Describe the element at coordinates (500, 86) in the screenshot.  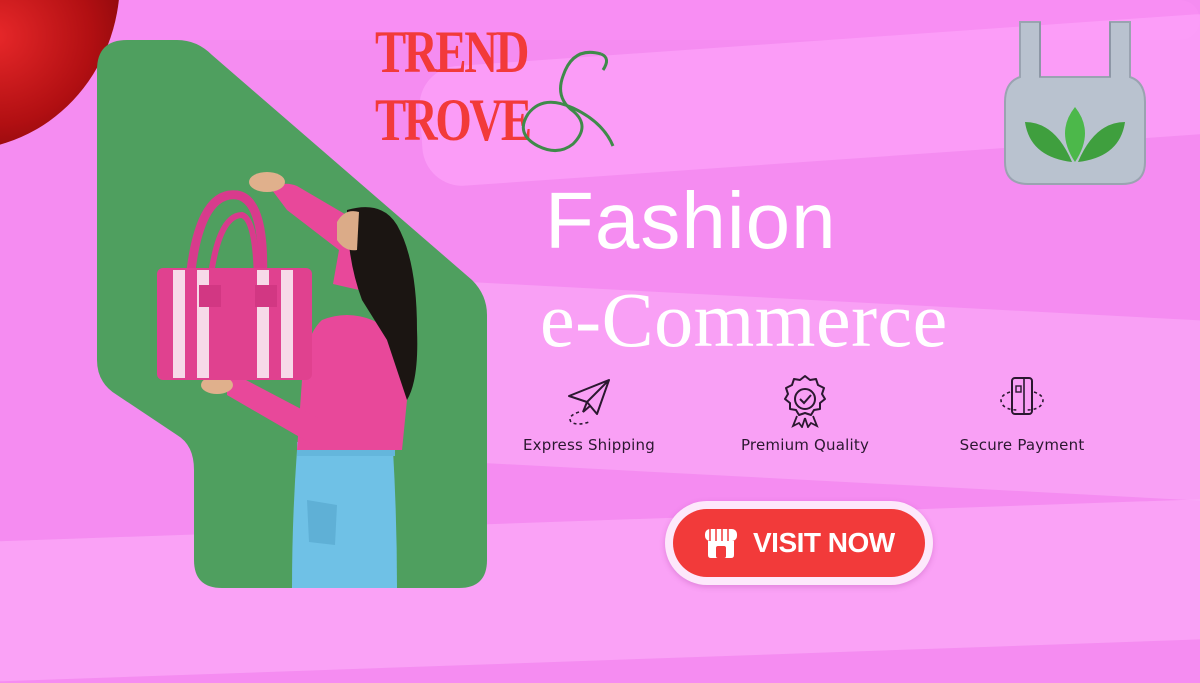
I see `brand-logo: TREND TROVE` at that location.